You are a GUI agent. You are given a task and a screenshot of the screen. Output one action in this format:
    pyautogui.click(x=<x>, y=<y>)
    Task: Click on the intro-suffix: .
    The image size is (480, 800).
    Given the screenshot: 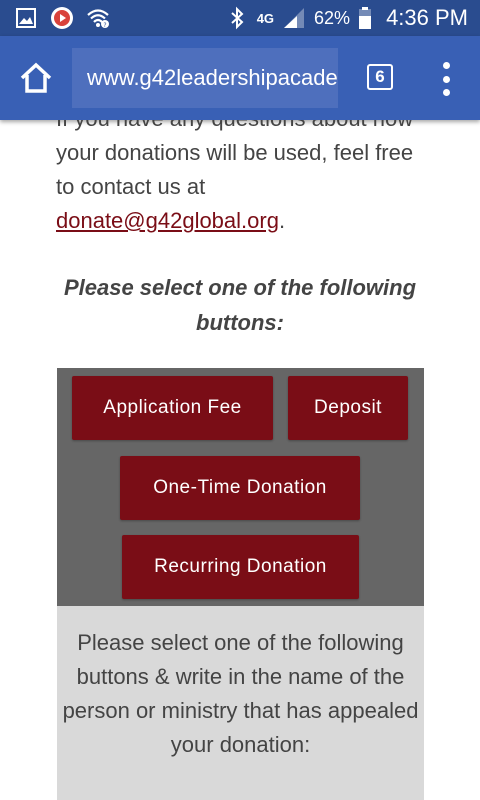 What is the action you would take?
    pyautogui.click(x=282, y=220)
    